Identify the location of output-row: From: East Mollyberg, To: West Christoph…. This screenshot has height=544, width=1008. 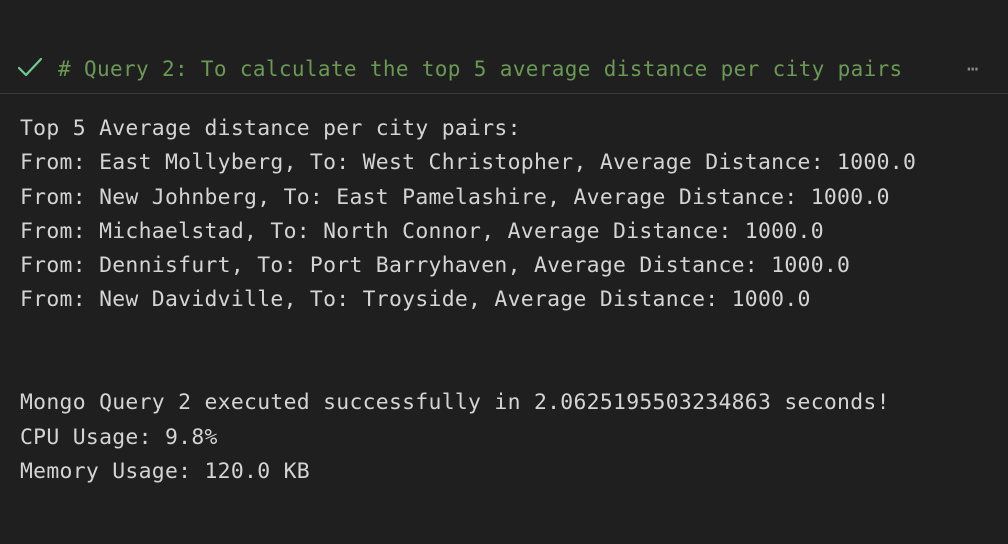
(468, 163).